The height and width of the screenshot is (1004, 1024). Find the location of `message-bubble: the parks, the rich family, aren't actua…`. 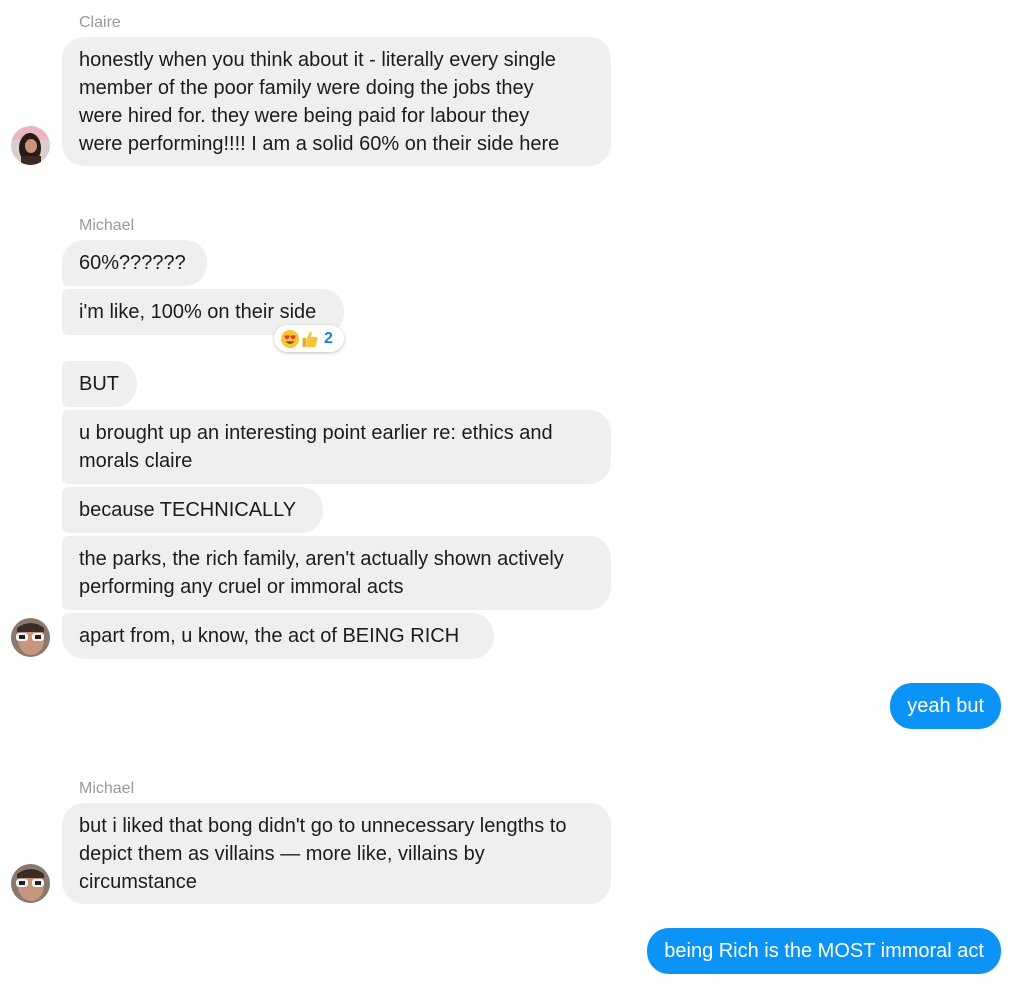

message-bubble: the parks, the rich family, aren't actua… is located at coordinates (336, 573).